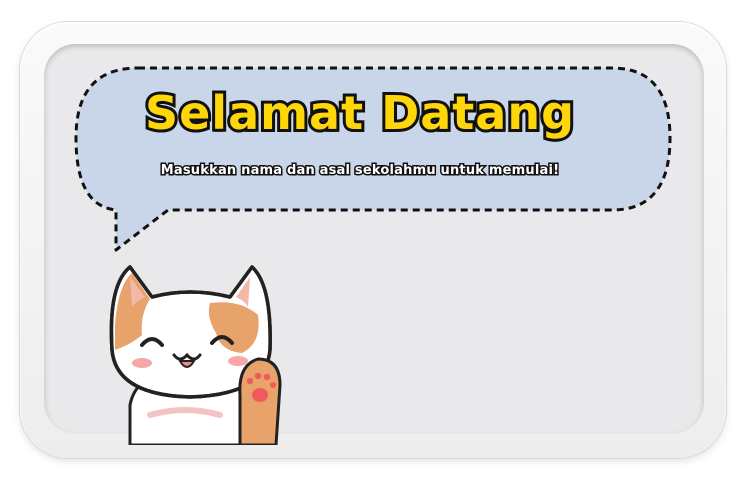 The image size is (752, 480). What do you see at coordinates (195, 355) in the screenshot?
I see `waving-cat-icon` at bounding box center [195, 355].